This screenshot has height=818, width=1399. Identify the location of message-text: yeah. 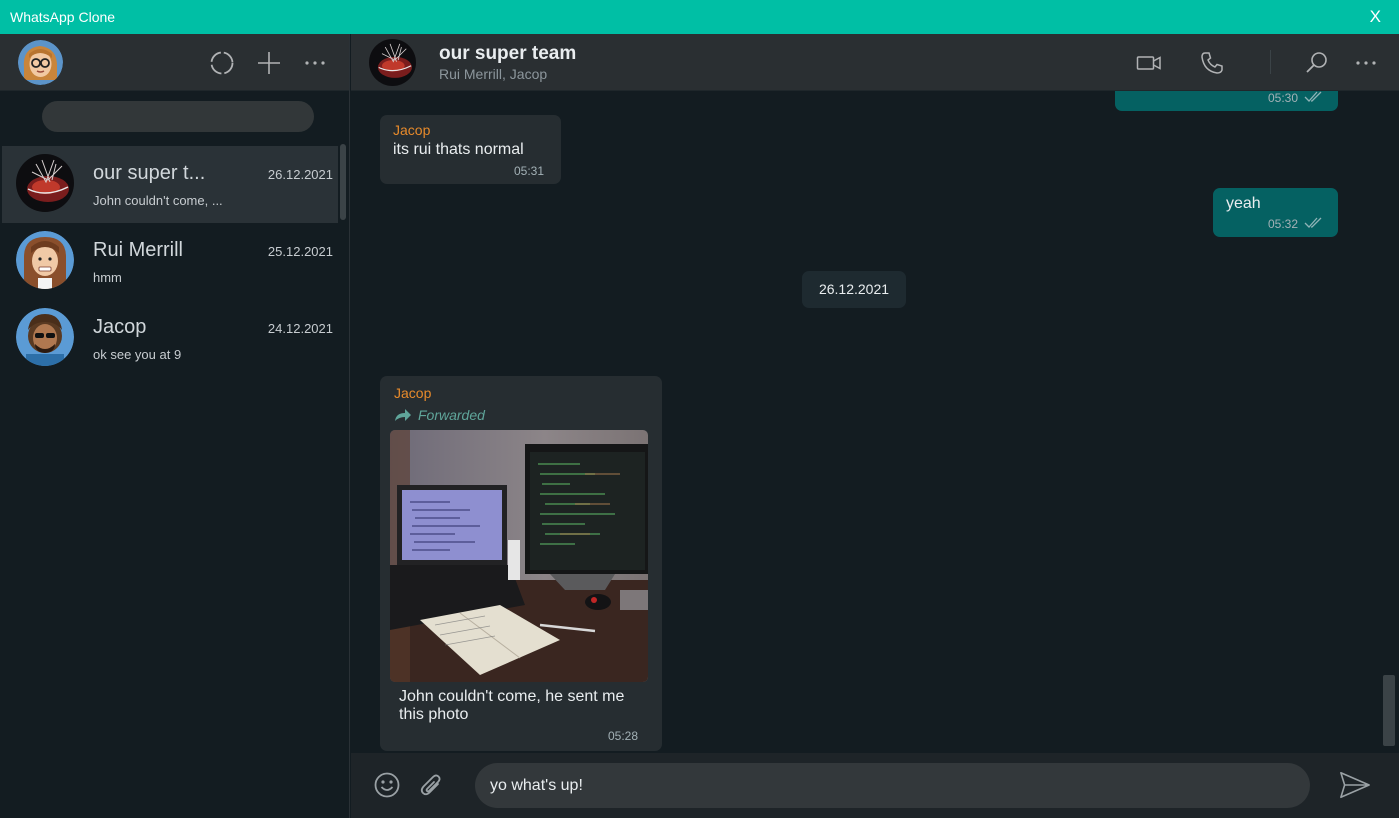
(1243, 203).